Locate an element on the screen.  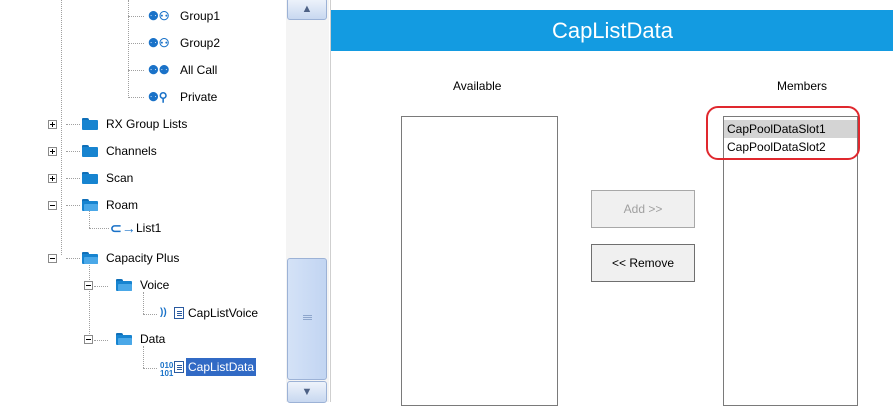
highlight-annotation is located at coordinates (783, 133).